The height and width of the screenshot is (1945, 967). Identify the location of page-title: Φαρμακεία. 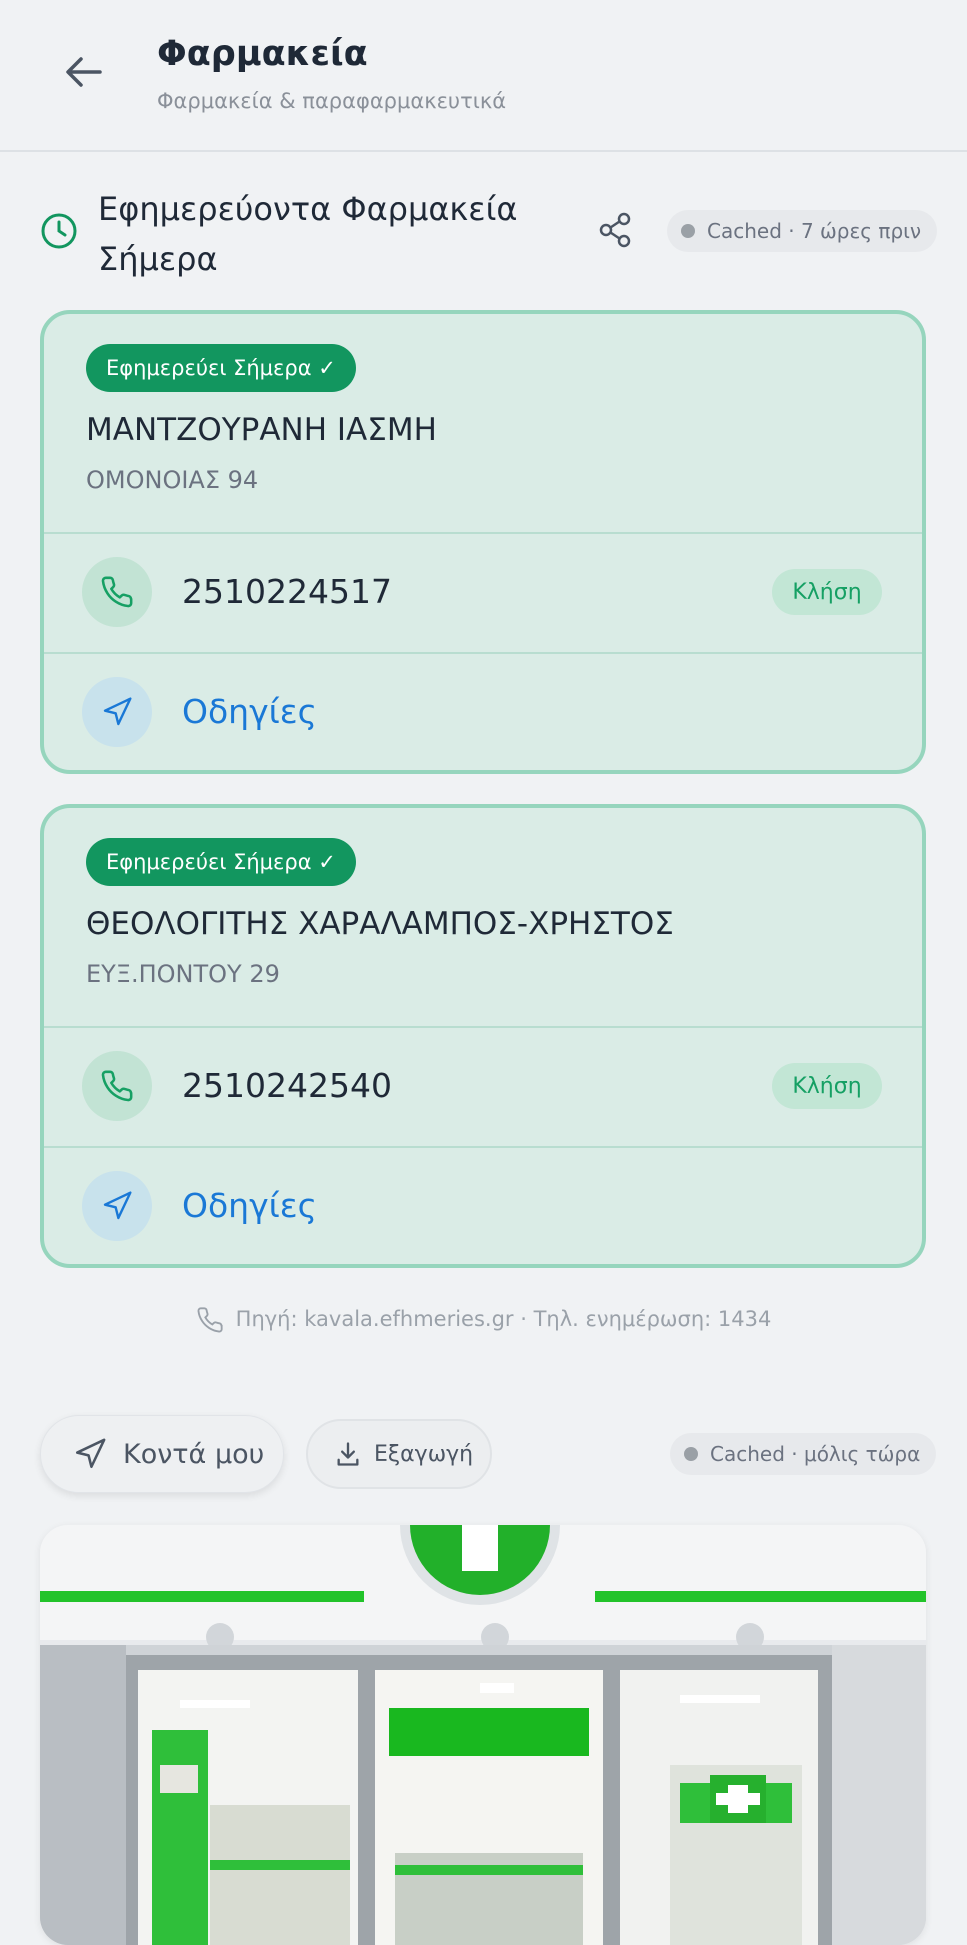
(262, 54).